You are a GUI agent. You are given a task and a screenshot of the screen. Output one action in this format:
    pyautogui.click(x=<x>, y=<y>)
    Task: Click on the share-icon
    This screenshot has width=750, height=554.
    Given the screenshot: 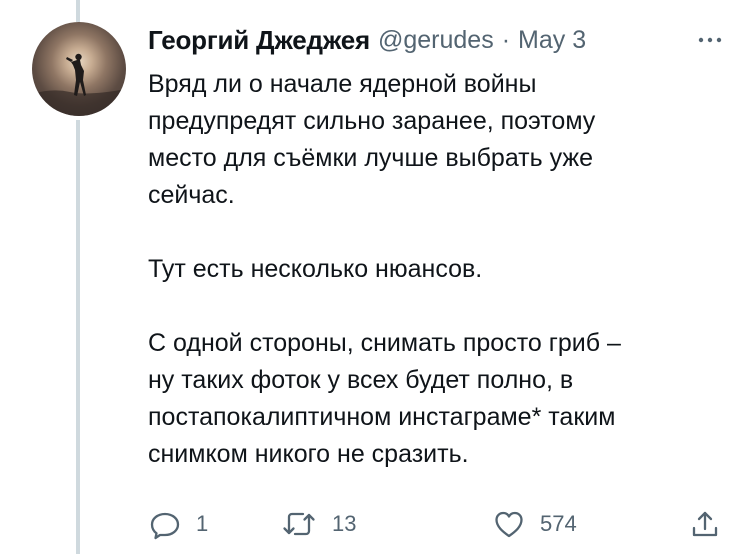 What is the action you would take?
    pyautogui.click(x=705, y=524)
    